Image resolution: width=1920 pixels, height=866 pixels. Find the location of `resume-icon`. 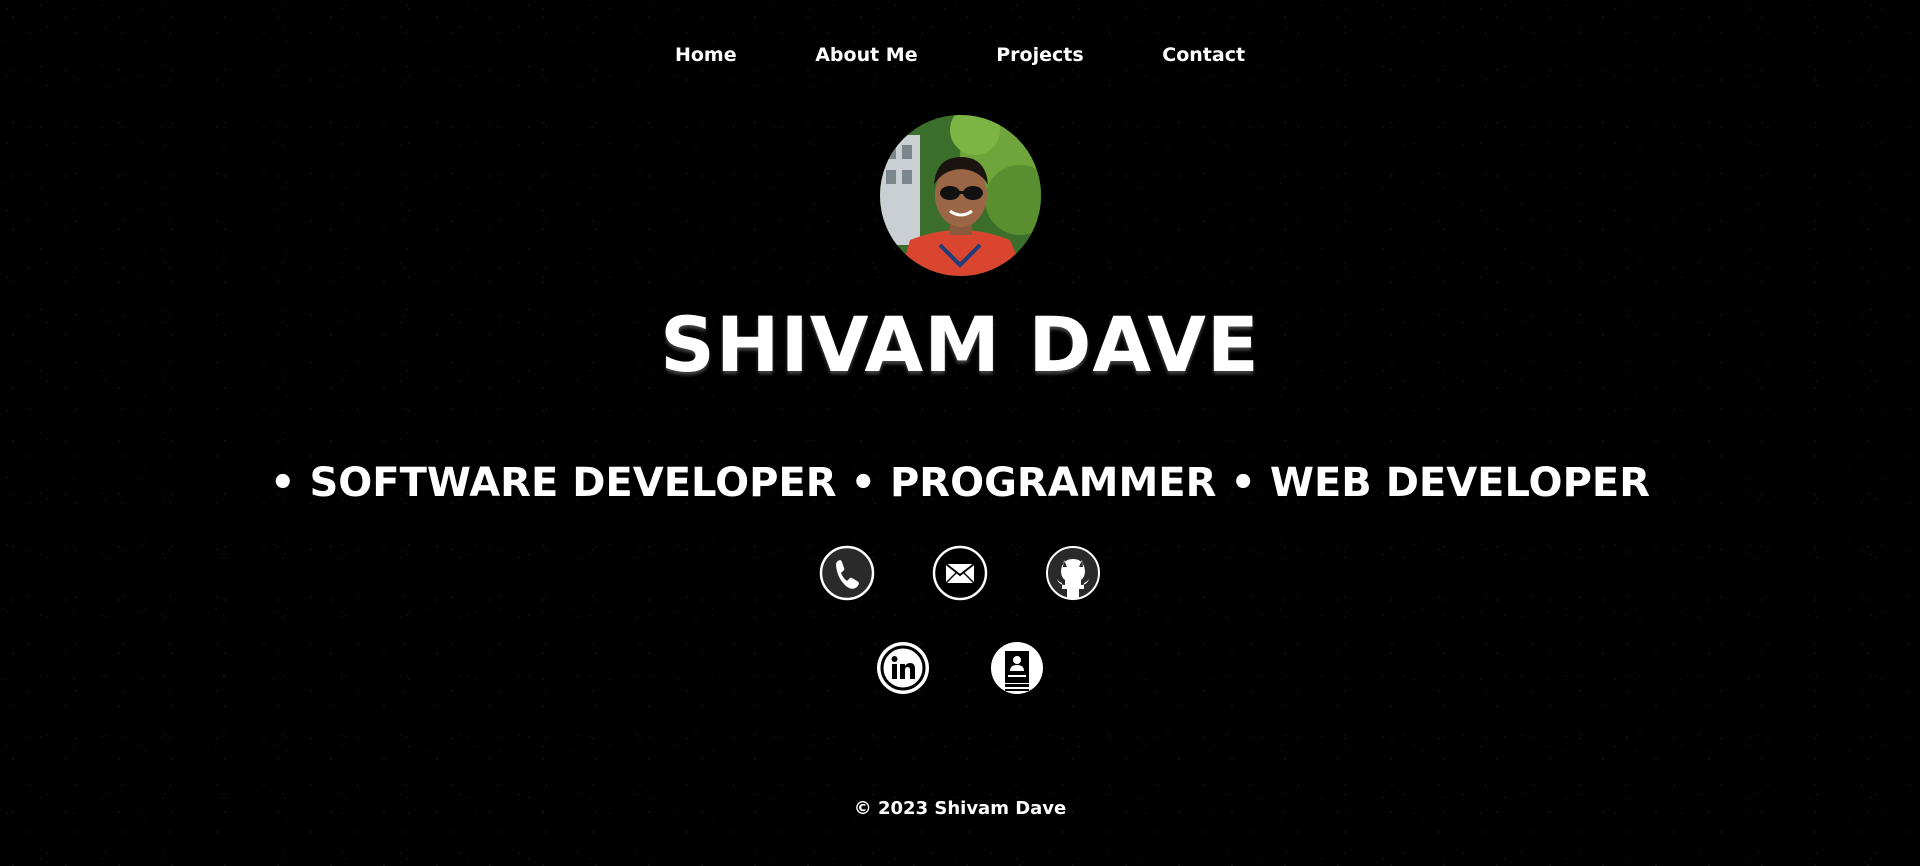

resume-icon is located at coordinates (1017, 668).